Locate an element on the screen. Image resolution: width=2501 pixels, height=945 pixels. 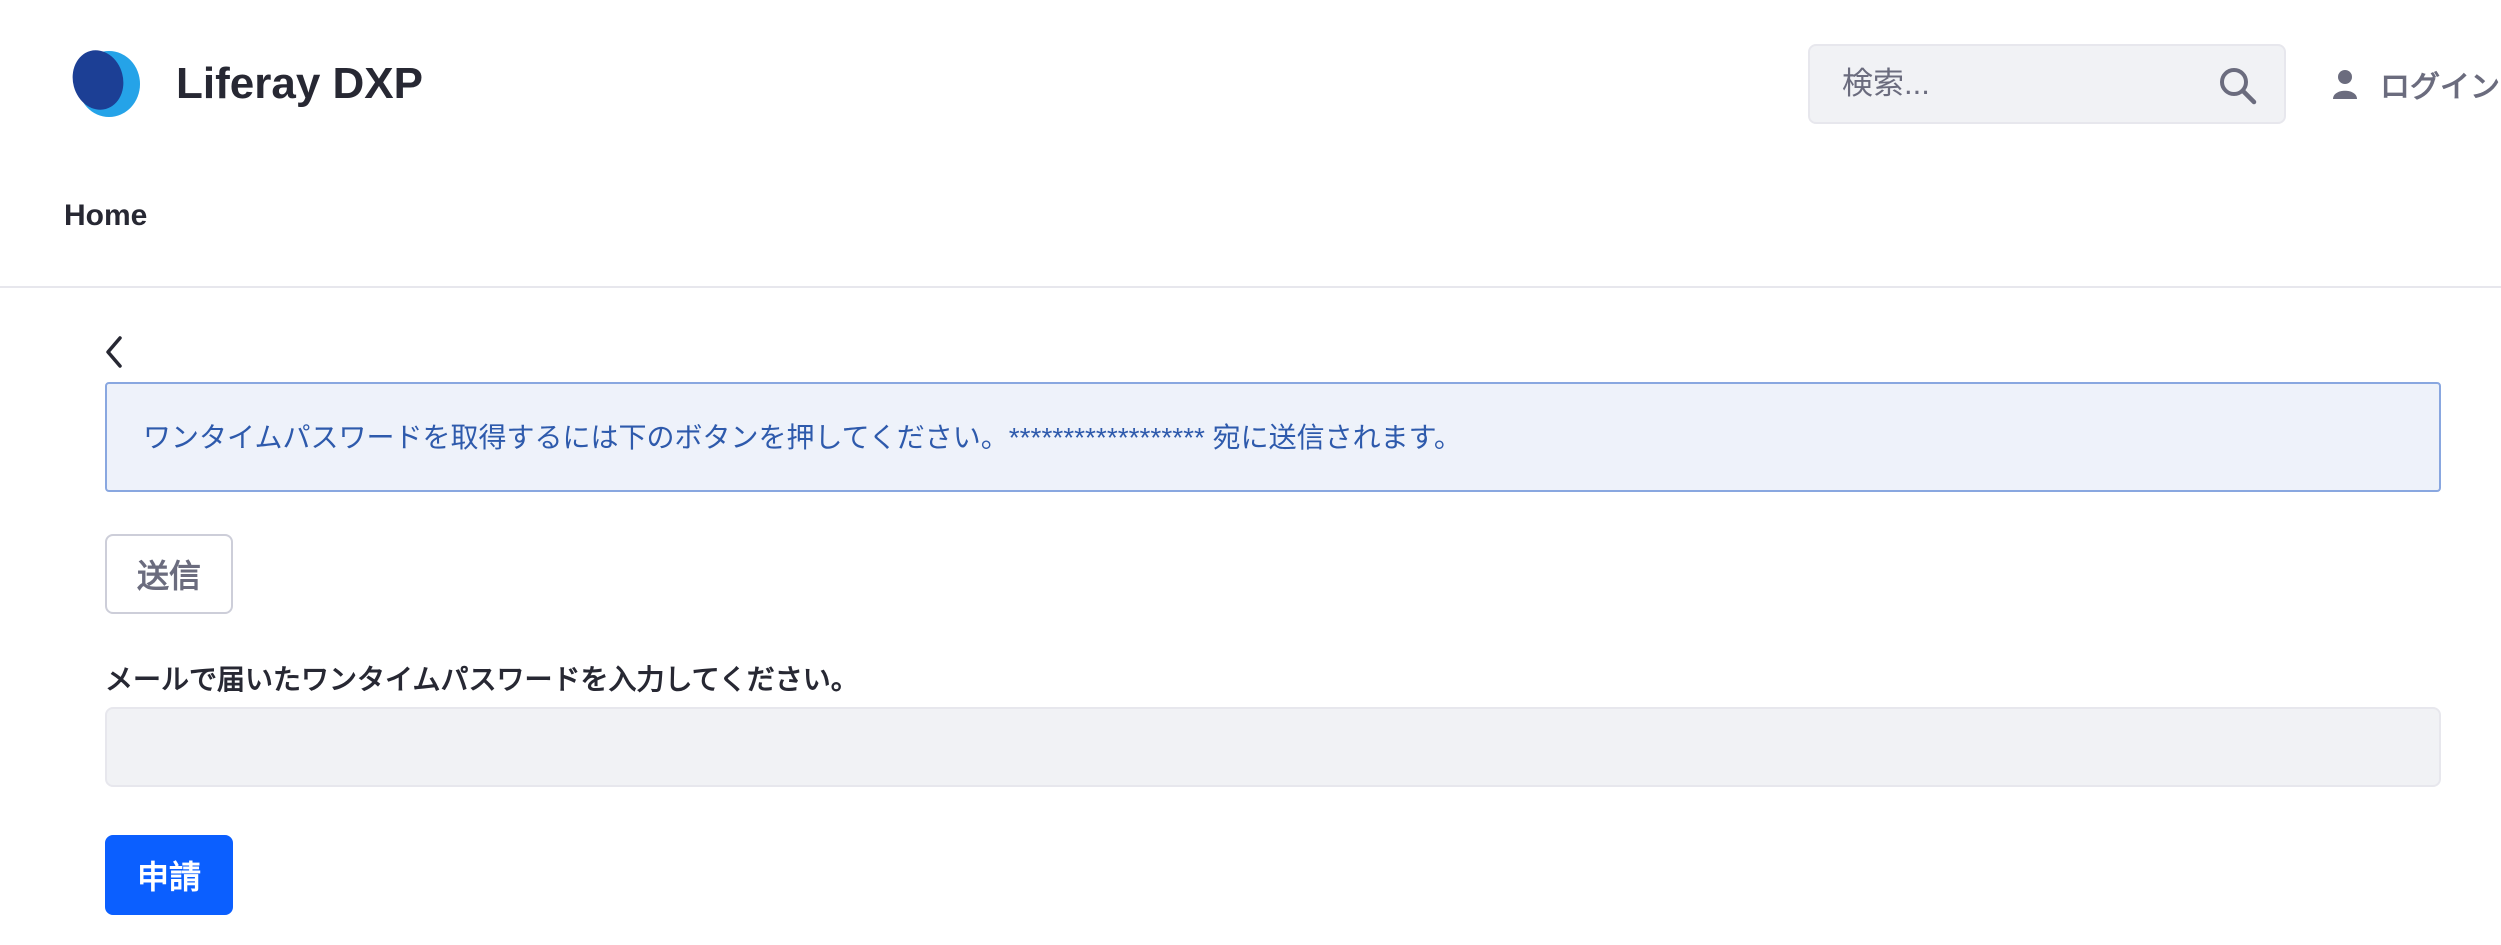
search-bar is located at coordinates (2047, 84).